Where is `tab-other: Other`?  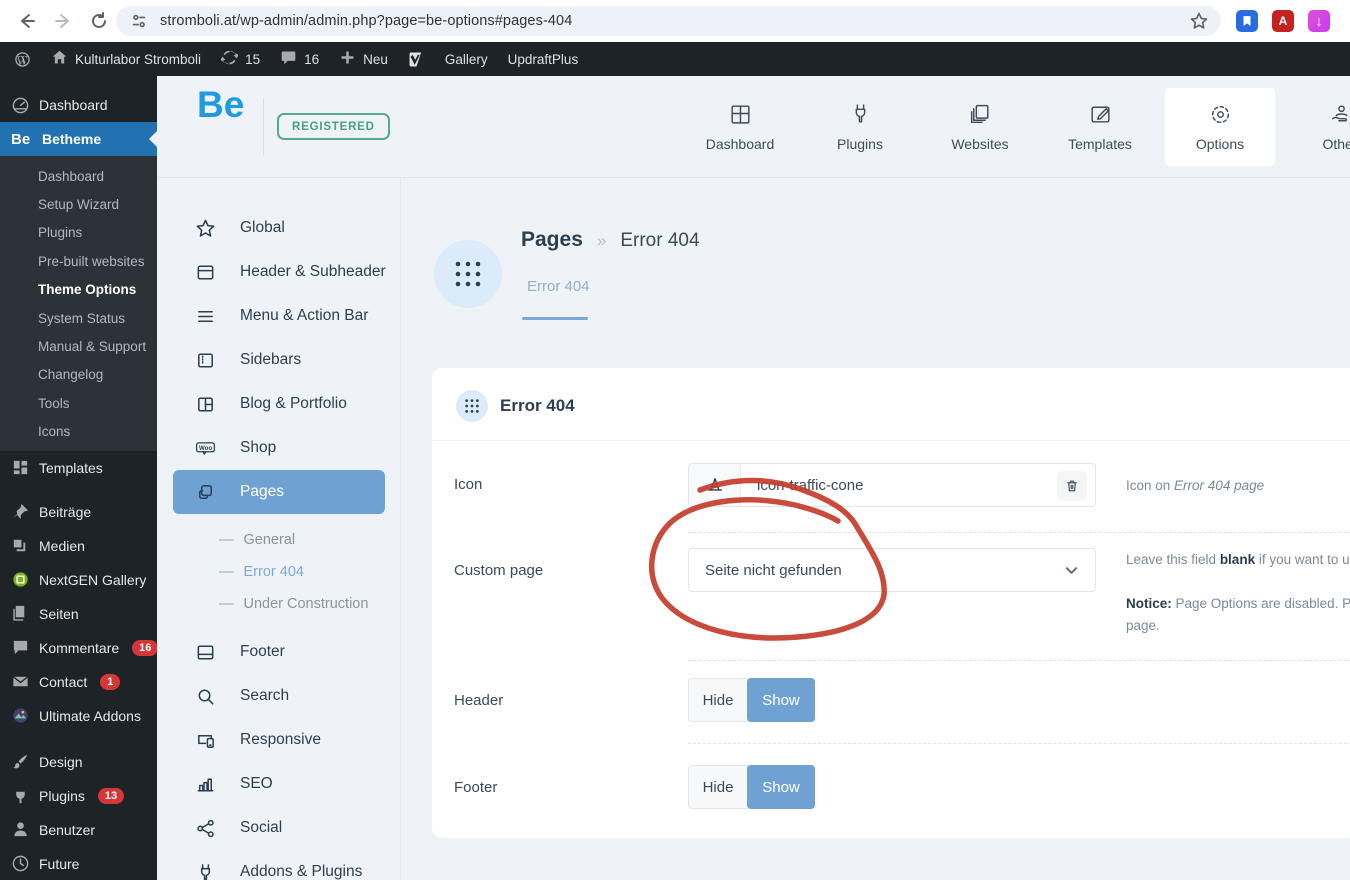 tab-other: Other is located at coordinates (1317, 127).